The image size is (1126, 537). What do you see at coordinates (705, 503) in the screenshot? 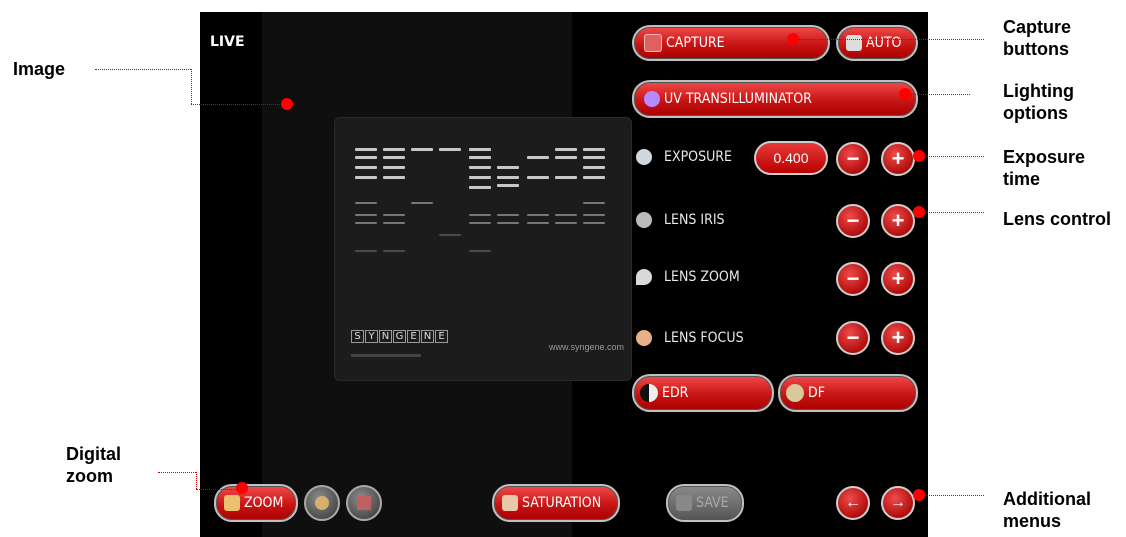
I see `save-button: SAVE` at bounding box center [705, 503].